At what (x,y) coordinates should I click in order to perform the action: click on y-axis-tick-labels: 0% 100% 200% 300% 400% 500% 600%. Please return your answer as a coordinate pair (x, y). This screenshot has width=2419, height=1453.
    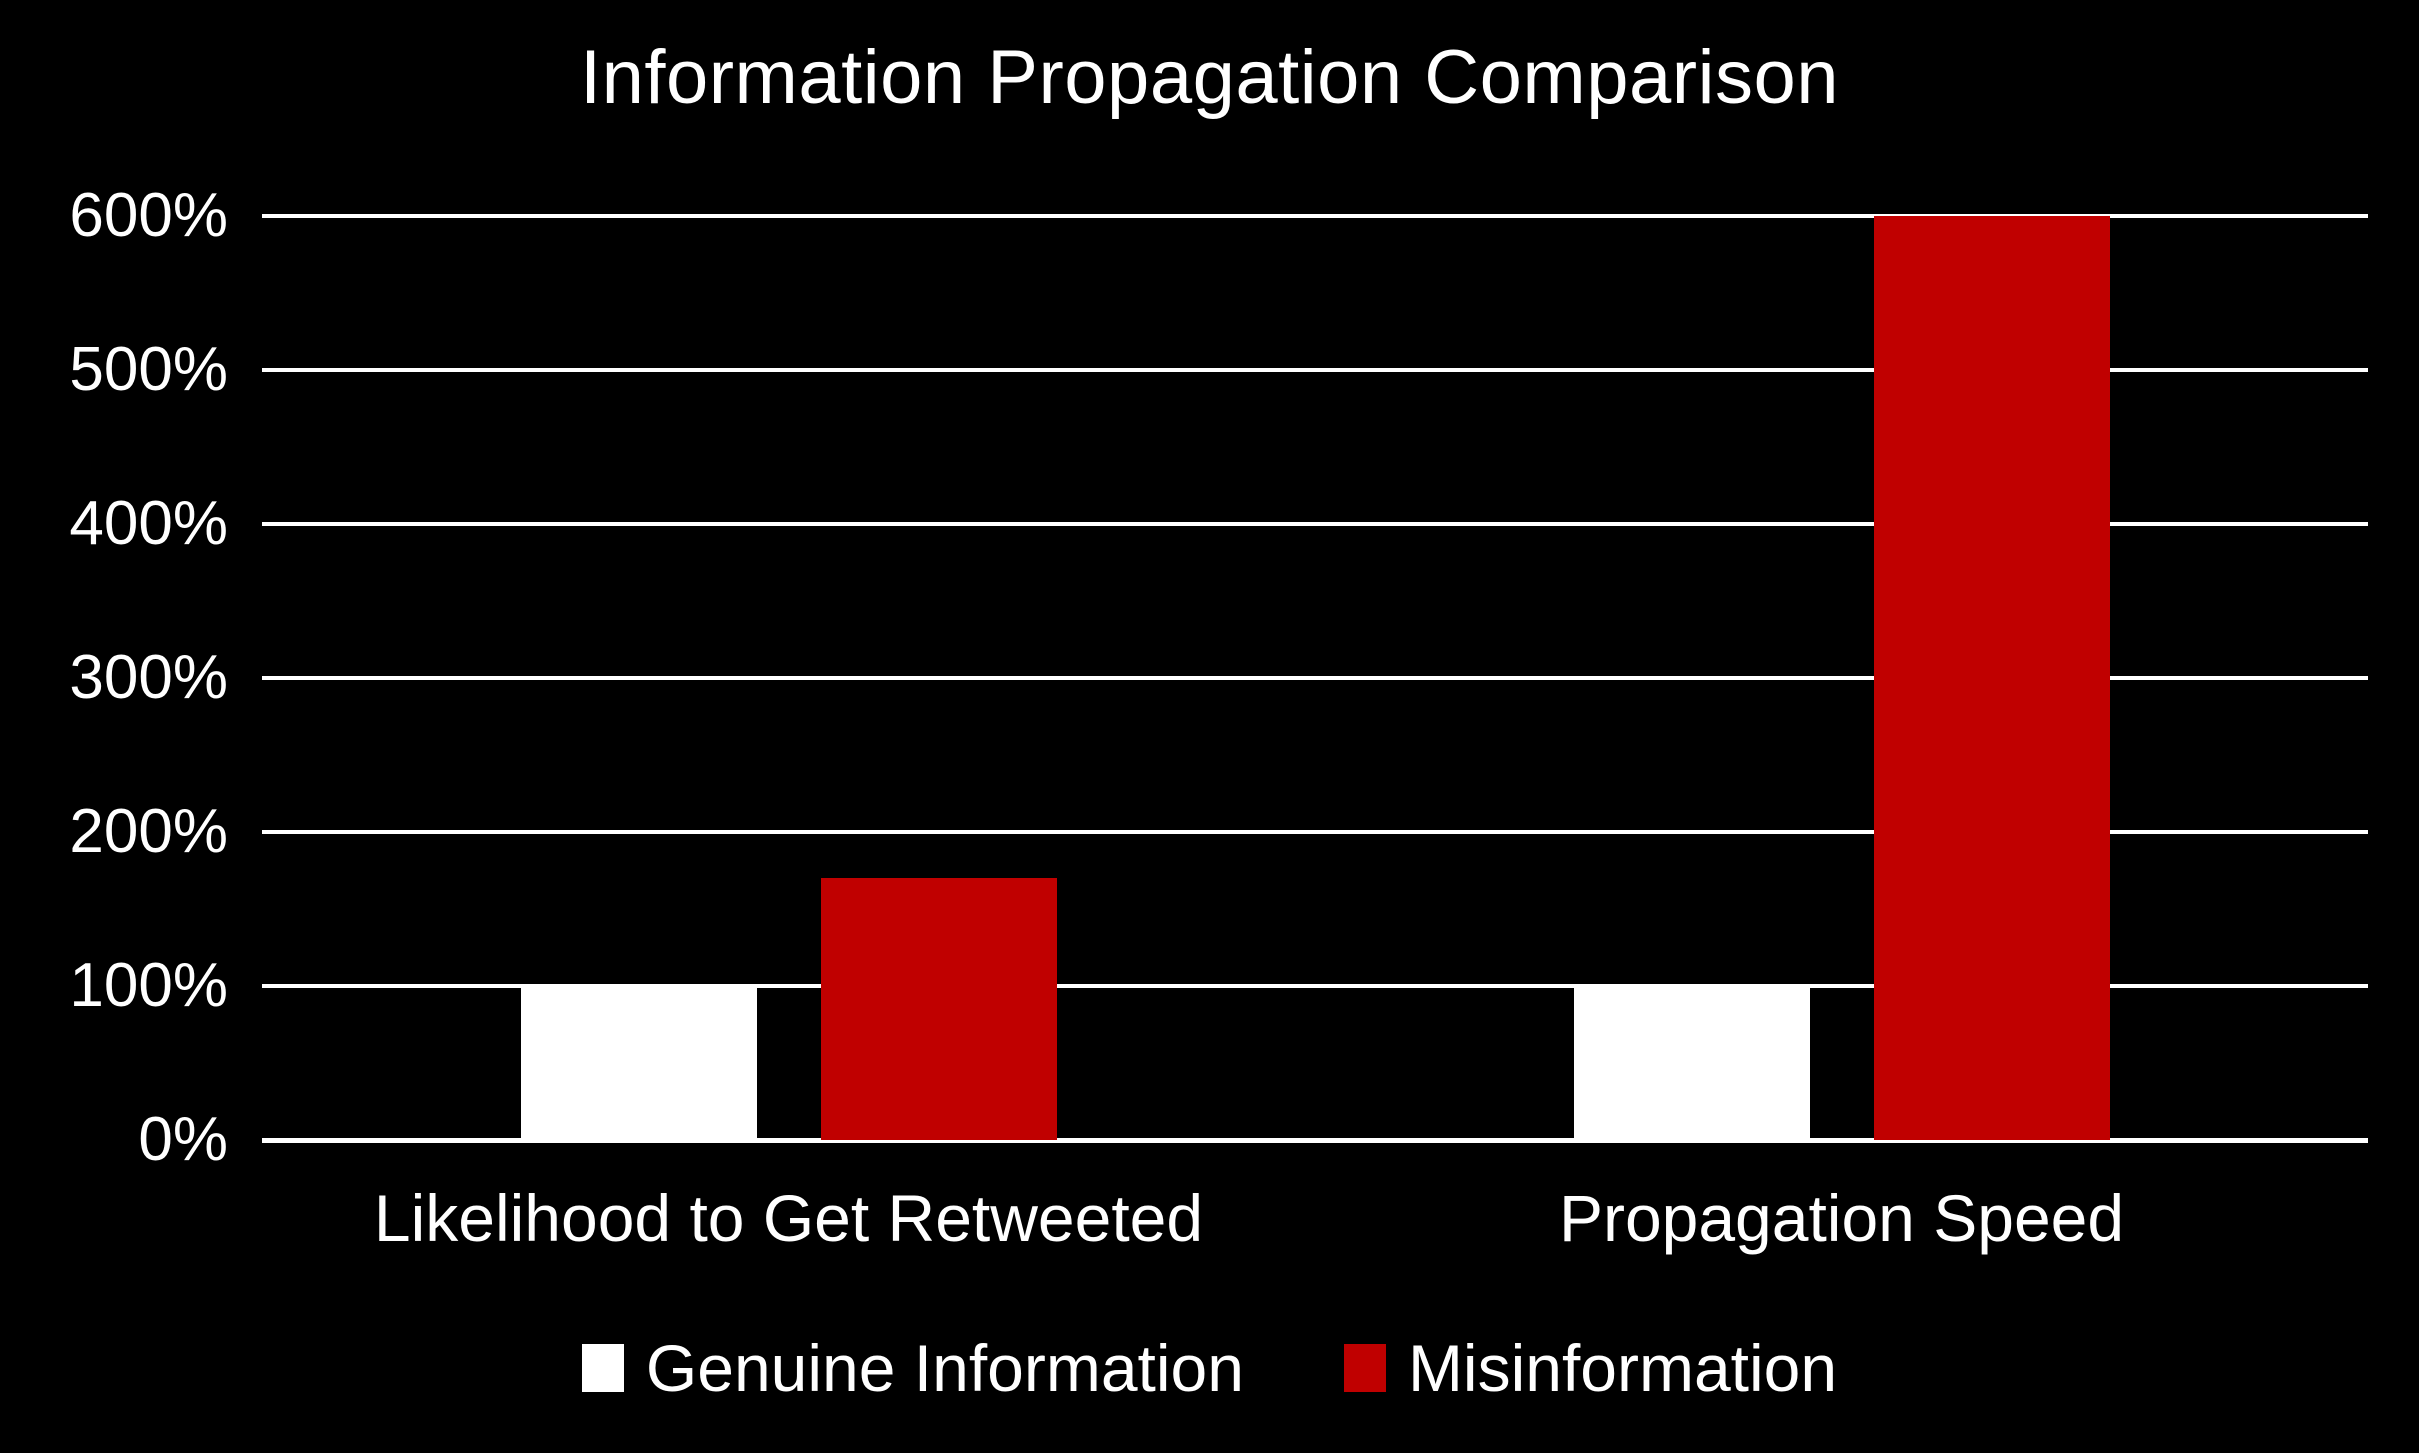
    Looking at the image, I should click on (123, 678).